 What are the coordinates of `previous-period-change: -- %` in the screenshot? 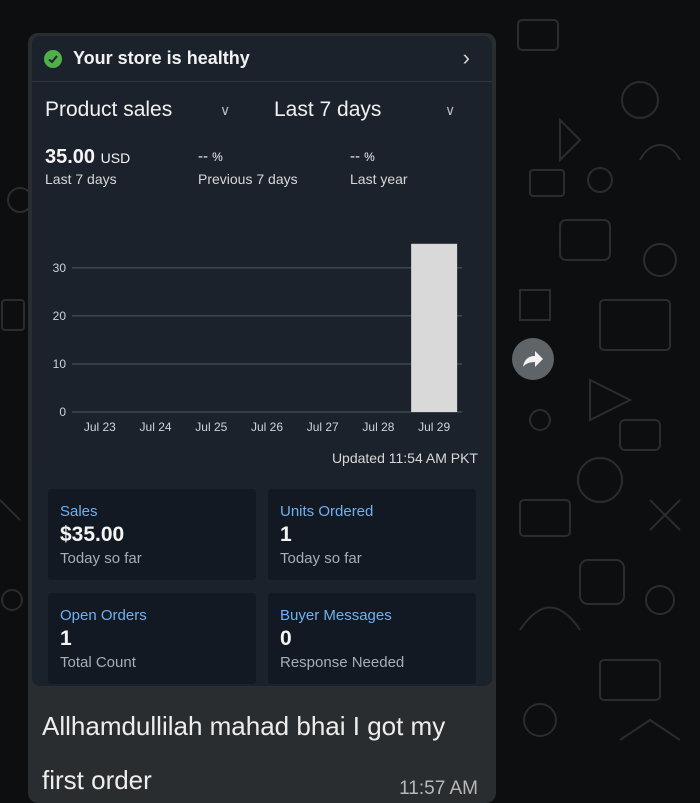 It's located at (210, 156).